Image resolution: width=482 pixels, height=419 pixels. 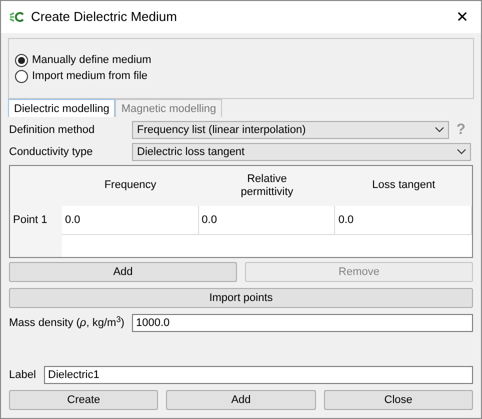 What do you see at coordinates (130, 186) in the screenshot?
I see `column-header: Frequency` at bounding box center [130, 186].